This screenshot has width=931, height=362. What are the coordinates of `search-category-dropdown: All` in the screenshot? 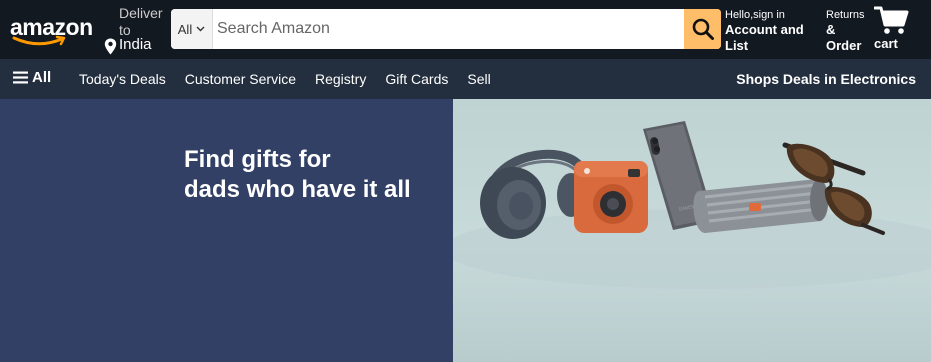 It's located at (192, 29).